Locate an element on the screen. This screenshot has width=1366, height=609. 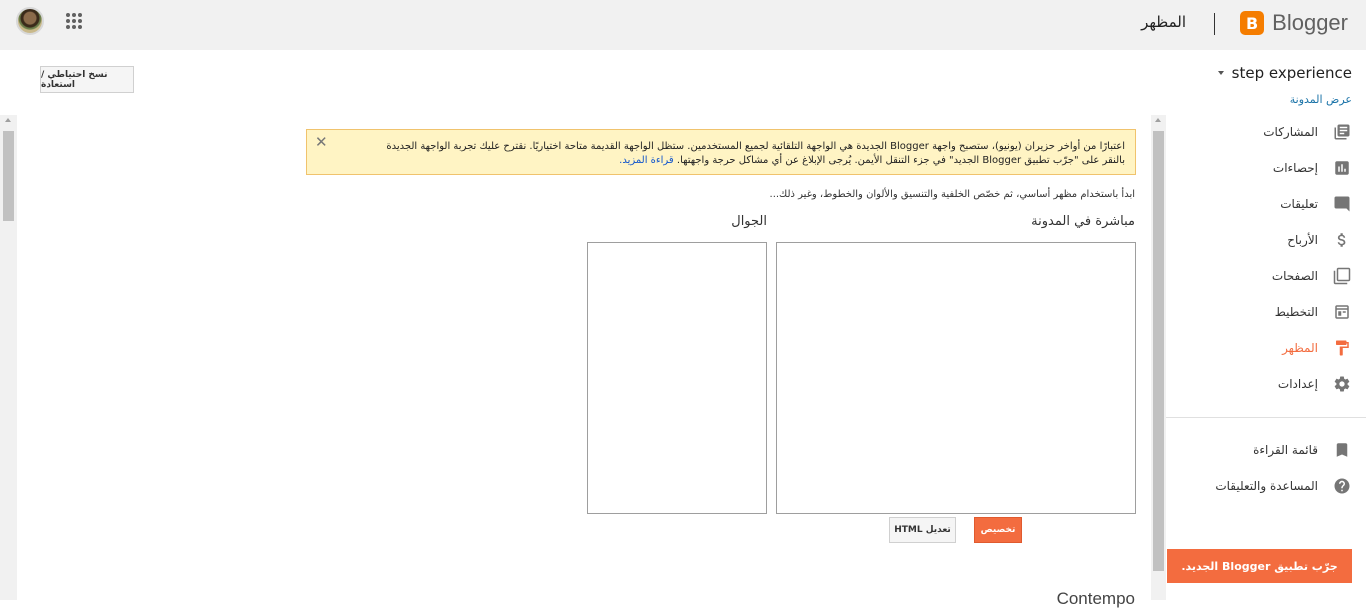
mobile-preview-label: الجوال is located at coordinates (749, 221).